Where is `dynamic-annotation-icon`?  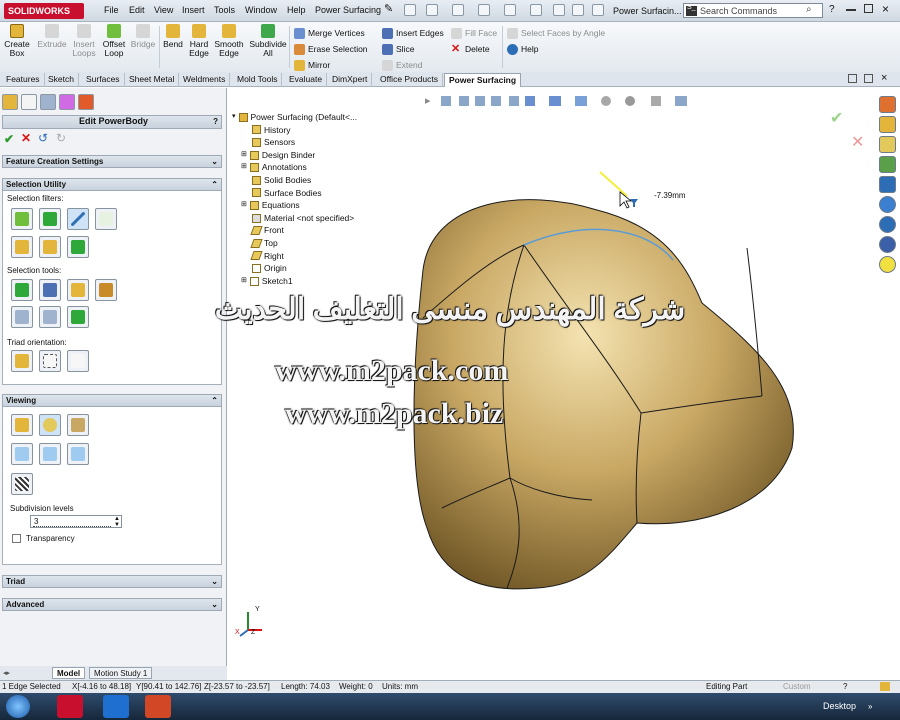
dynamic-annotation-icon is located at coordinates (530, 101).